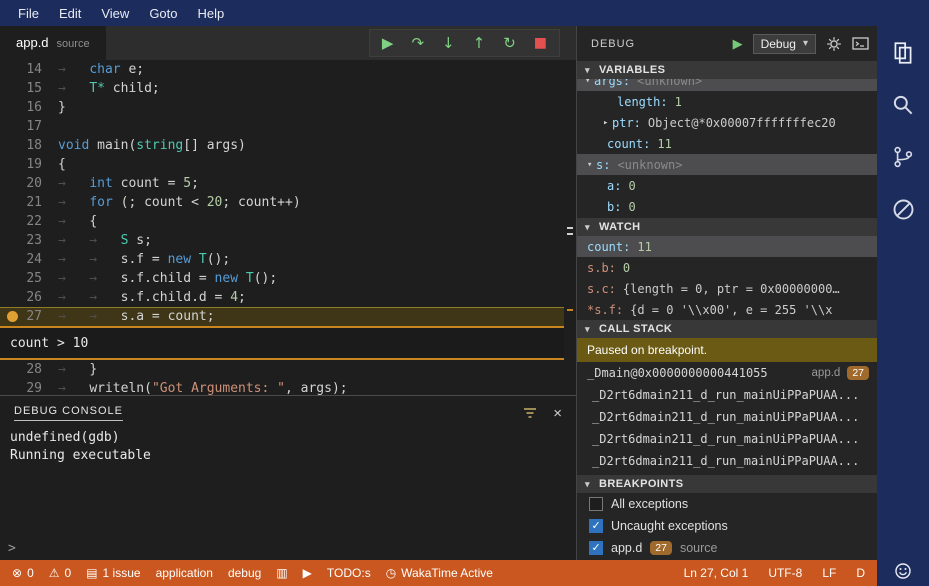 Image resolution: width=929 pixels, height=586 pixels. I want to click on watch-row: s.b: 0, so click(727, 267).